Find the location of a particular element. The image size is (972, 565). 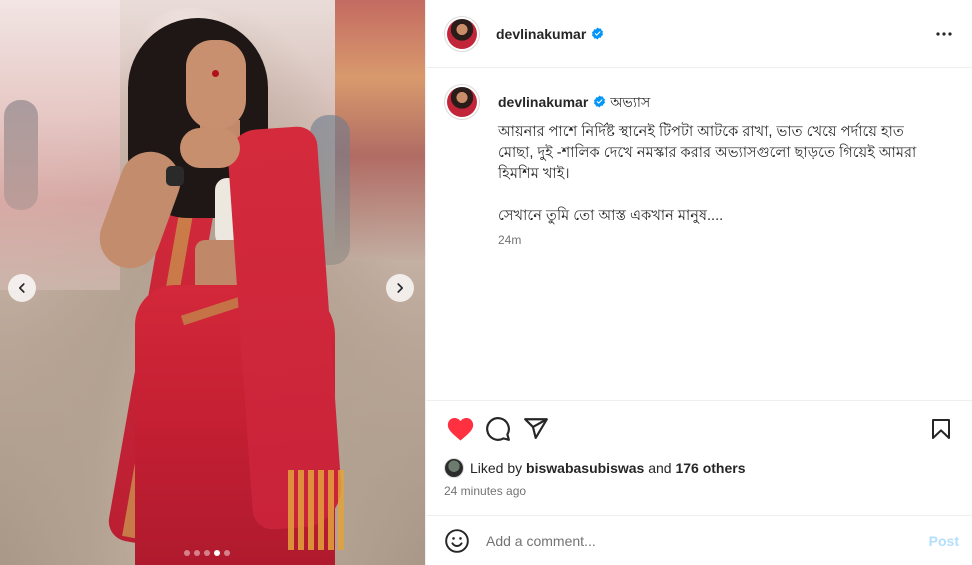

comment-icon is located at coordinates (498, 429).